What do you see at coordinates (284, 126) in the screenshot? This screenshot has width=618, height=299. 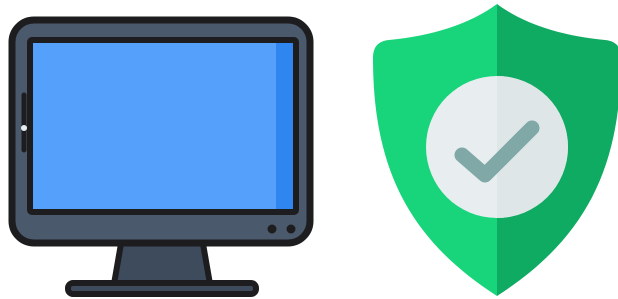 I see `monitor-screen-edge` at bounding box center [284, 126].